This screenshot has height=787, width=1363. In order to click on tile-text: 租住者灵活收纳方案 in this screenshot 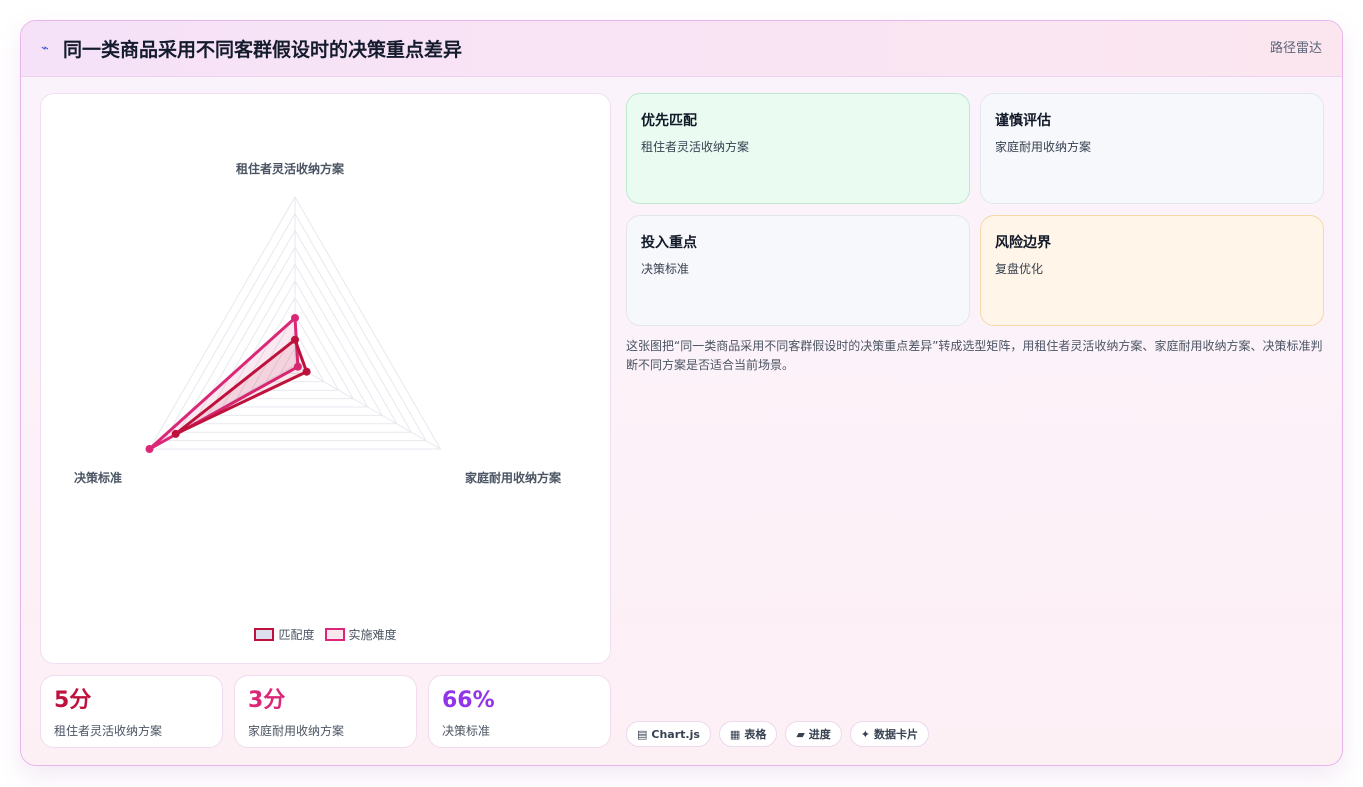, I will do `click(695, 147)`.